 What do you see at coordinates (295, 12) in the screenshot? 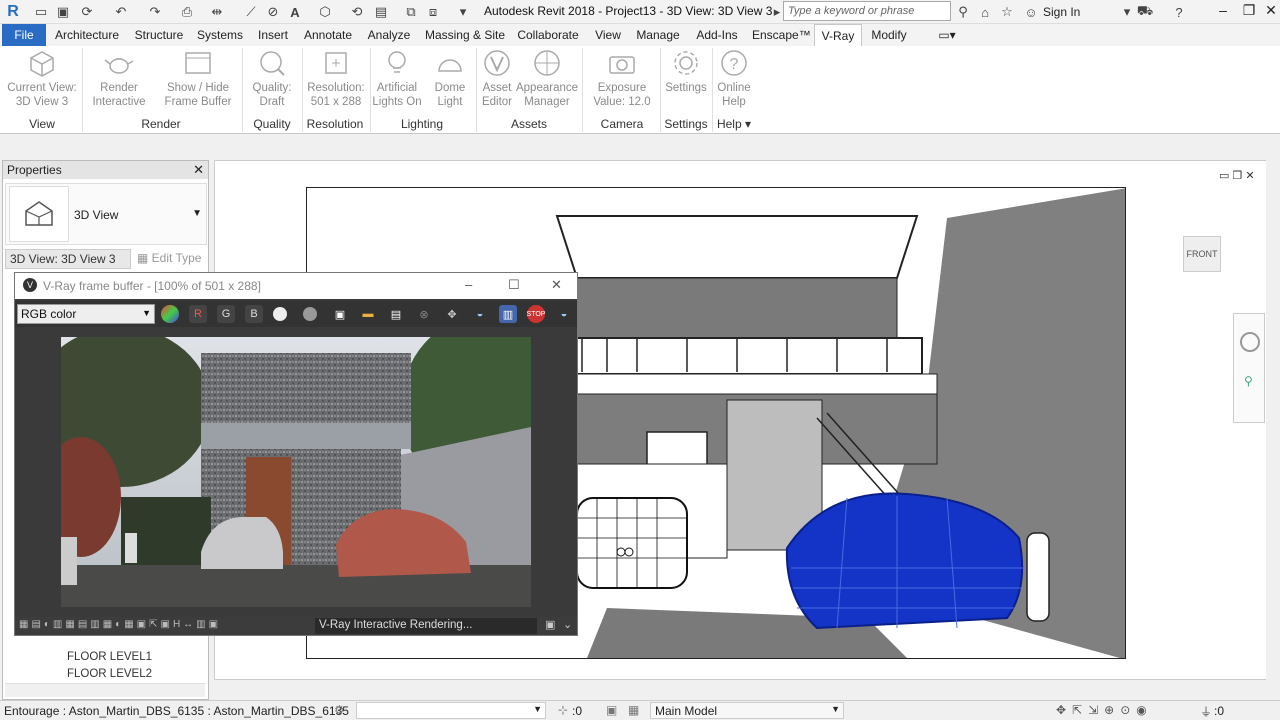
I see `text-icon: A` at bounding box center [295, 12].